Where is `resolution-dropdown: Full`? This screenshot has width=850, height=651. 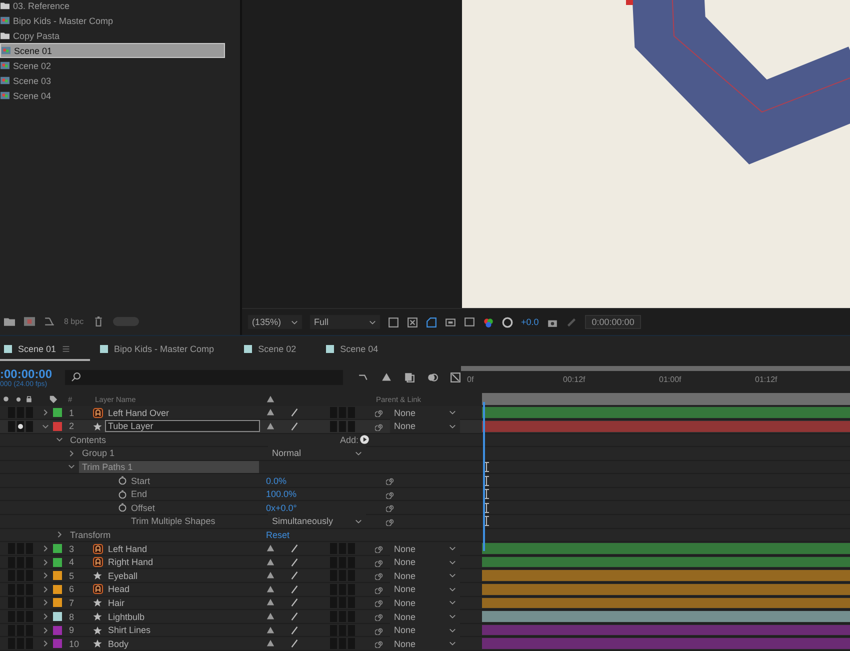 resolution-dropdown: Full is located at coordinates (345, 322).